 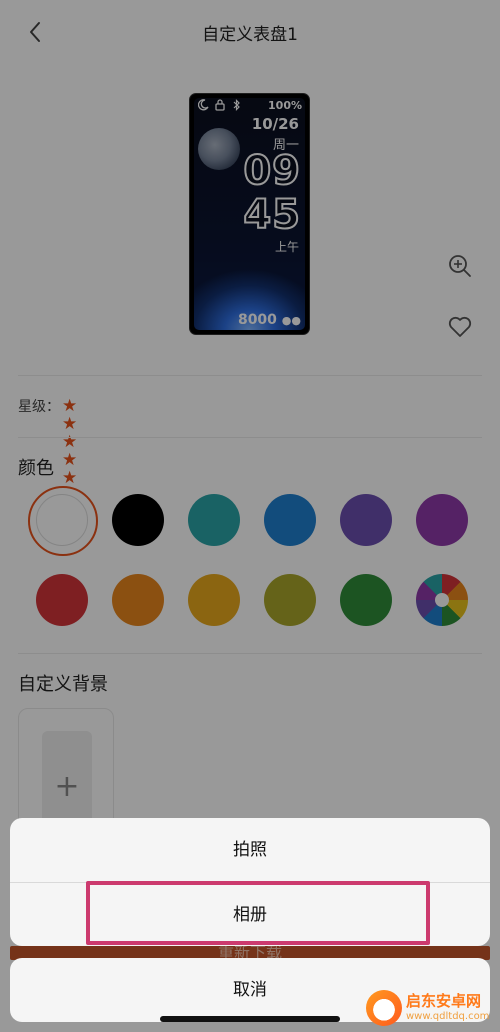 I want to click on watermark-name: 启东安卓网, so click(x=444, y=1001).